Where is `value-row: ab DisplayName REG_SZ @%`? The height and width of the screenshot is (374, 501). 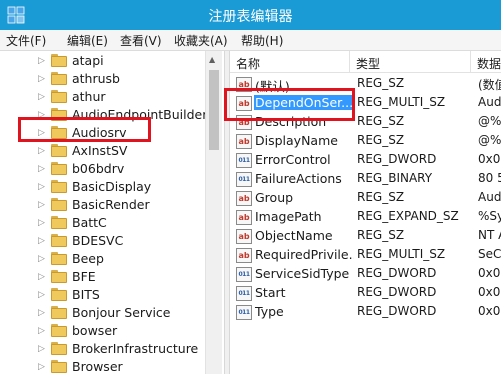
value-row: ab DisplayName REG_SZ @% is located at coordinates (365, 141).